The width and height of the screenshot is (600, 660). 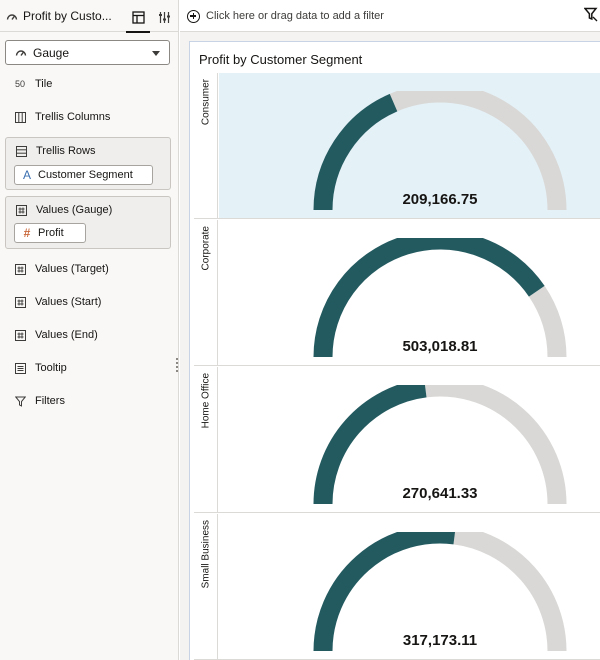 What do you see at coordinates (88, 84) in the screenshot?
I see `section-tile: 50 Tile` at bounding box center [88, 84].